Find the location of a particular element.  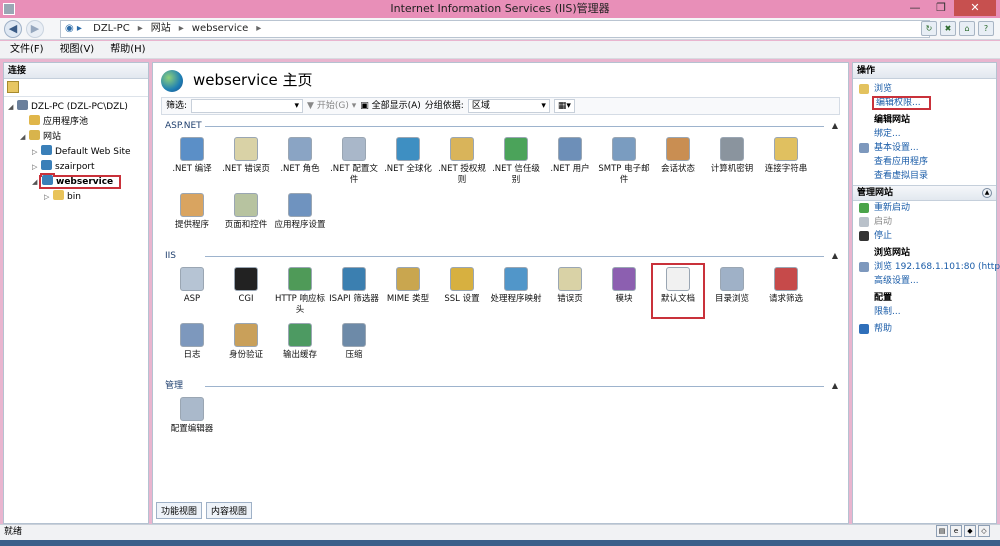

section-header: IIS ▲ is located at coordinates (501, 256).